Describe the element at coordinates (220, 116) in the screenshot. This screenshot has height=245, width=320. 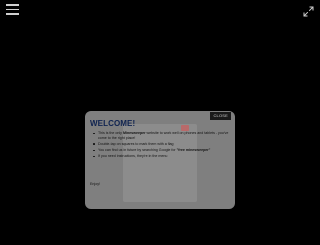
I see `close-button: CLOSE` at that location.